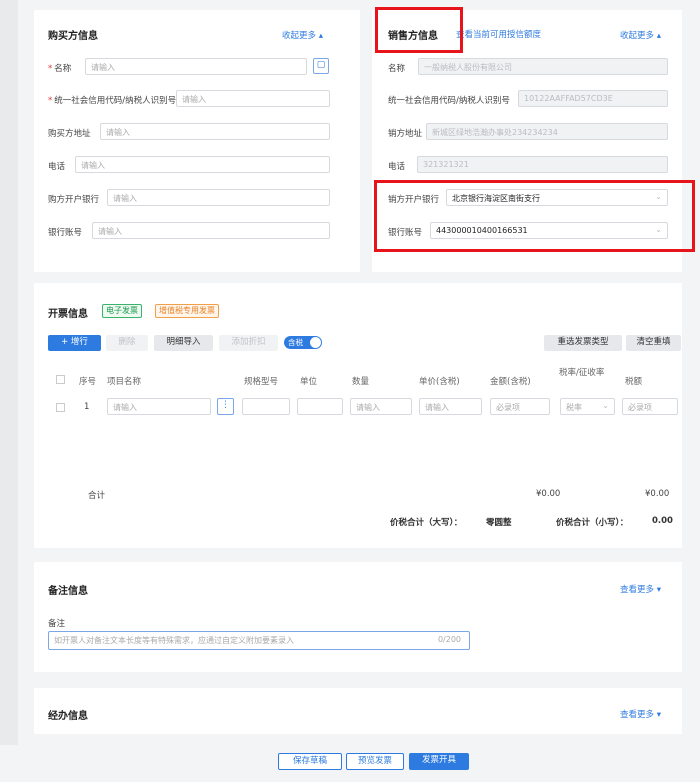 Image resolution: width=700 pixels, height=782 pixels. Describe the element at coordinates (73, 36) in the screenshot. I see `buyer-title: 购买方信息` at that location.